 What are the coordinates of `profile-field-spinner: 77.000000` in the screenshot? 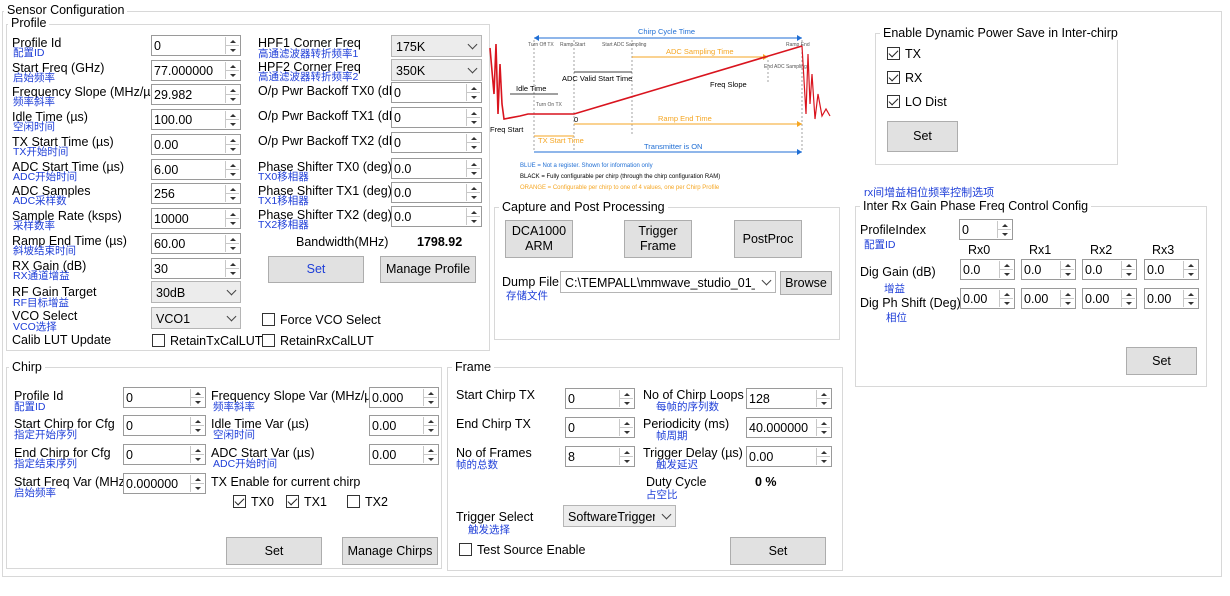 It's located at (196, 70).